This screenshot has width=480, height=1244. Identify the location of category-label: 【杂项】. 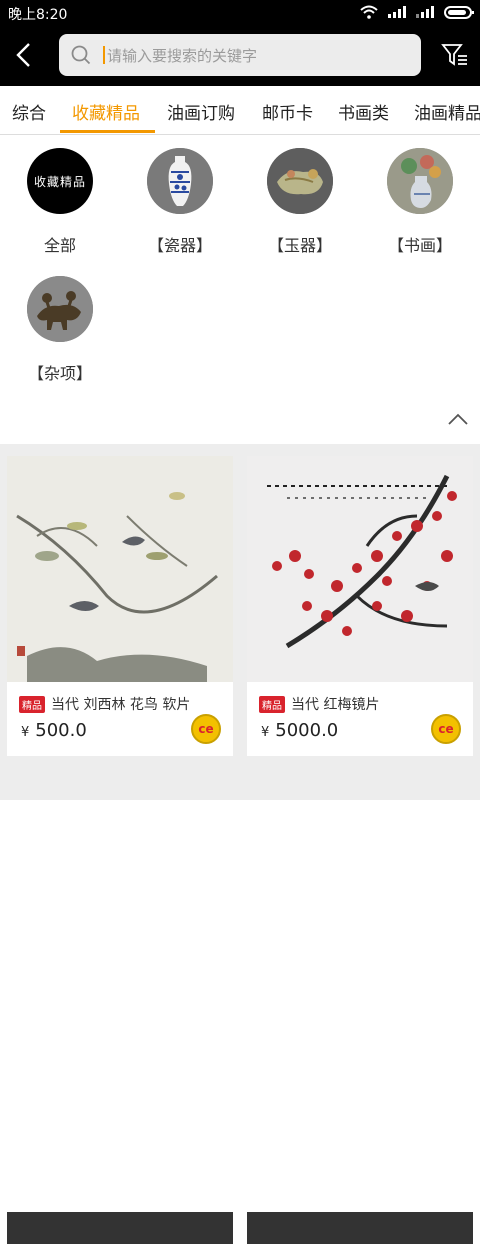
(59, 373).